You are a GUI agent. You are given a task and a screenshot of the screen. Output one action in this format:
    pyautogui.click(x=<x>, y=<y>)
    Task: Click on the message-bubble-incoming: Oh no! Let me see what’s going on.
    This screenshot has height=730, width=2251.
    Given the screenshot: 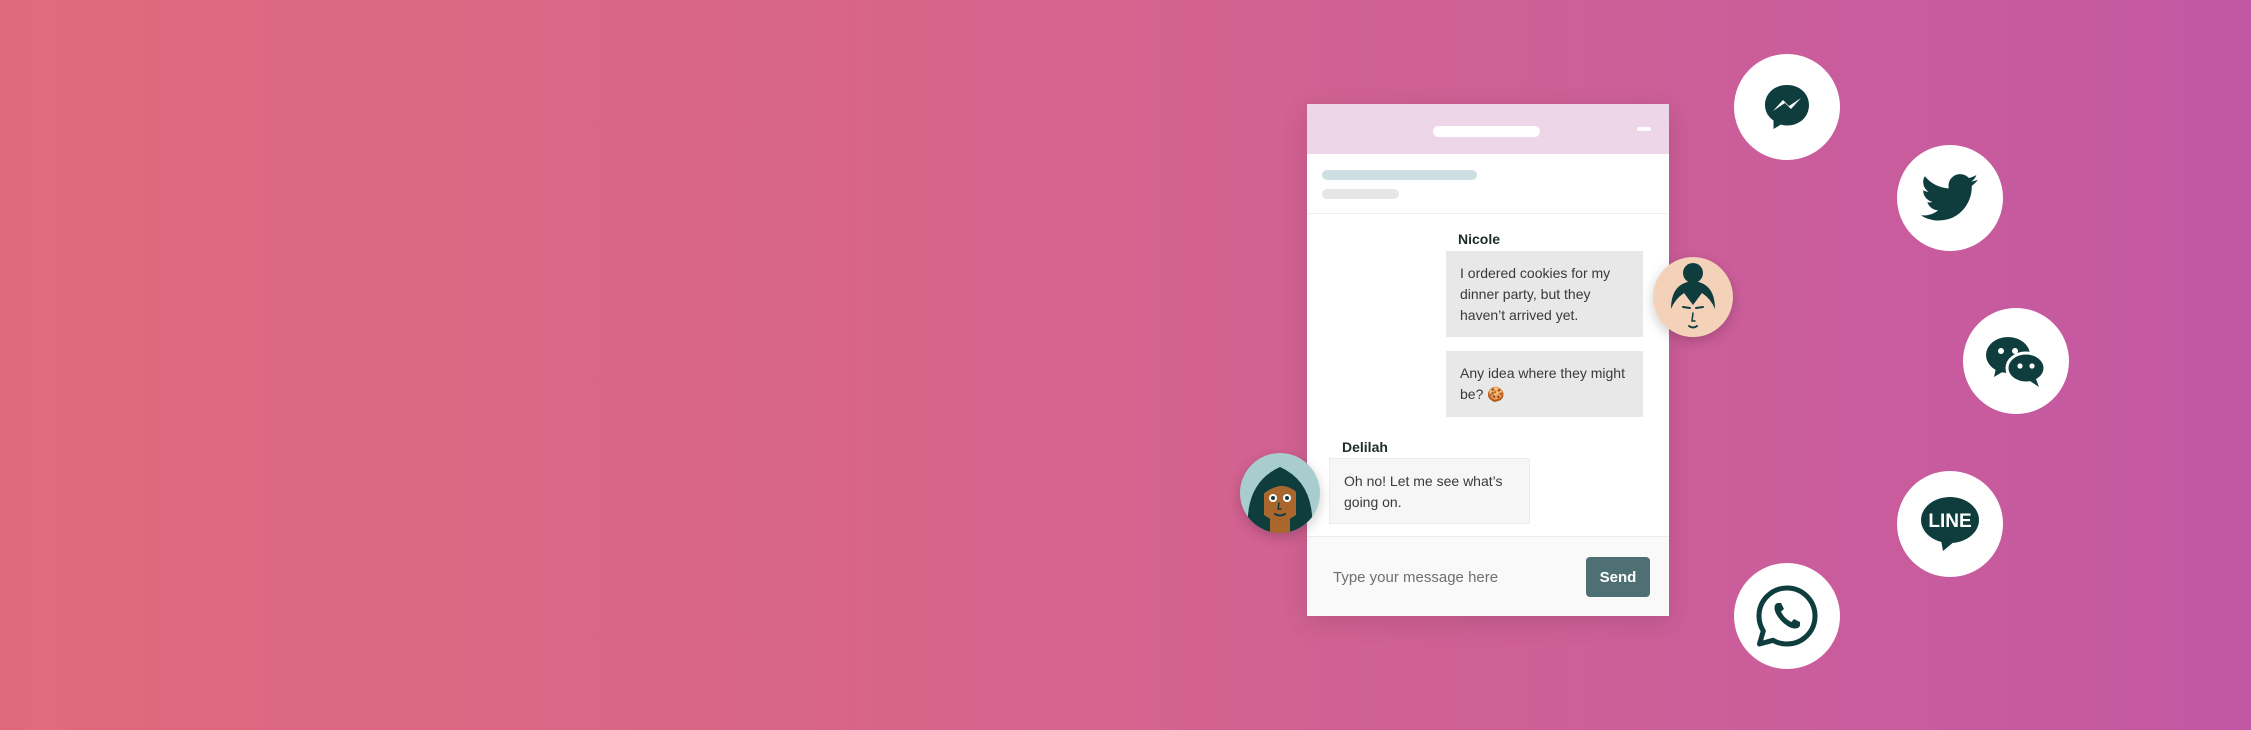 What is the action you would take?
    pyautogui.click(x=1429, y=491)
    